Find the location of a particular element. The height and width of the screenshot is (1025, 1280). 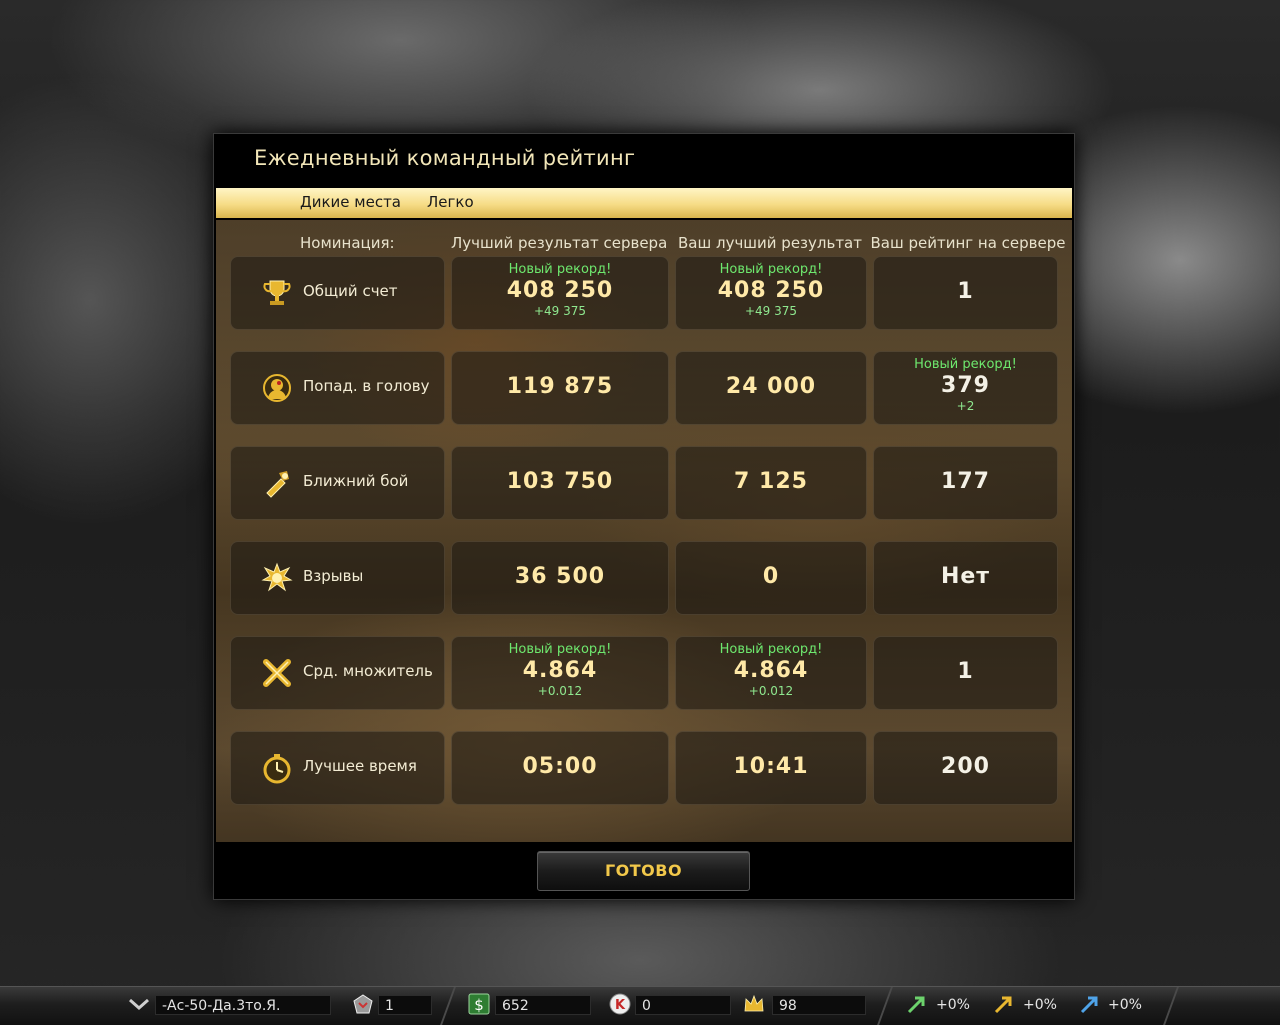

money-value: 652 is located at coordinates (543, 1005).